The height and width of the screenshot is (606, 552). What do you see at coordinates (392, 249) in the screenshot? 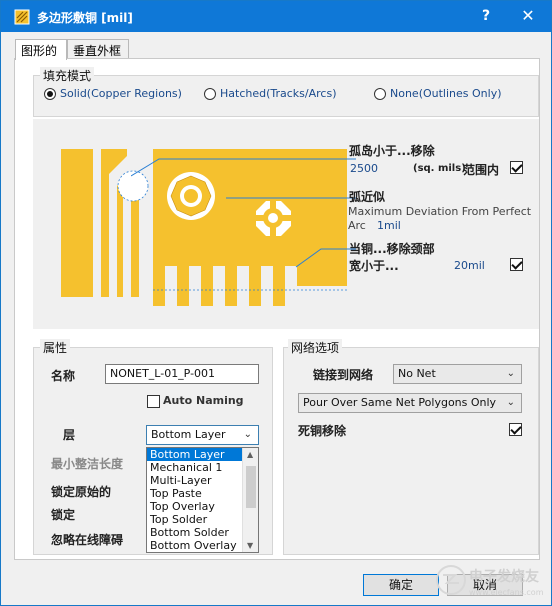
I see `neck-label: 当铜...移除颈部` at bounding box center [392, 249].